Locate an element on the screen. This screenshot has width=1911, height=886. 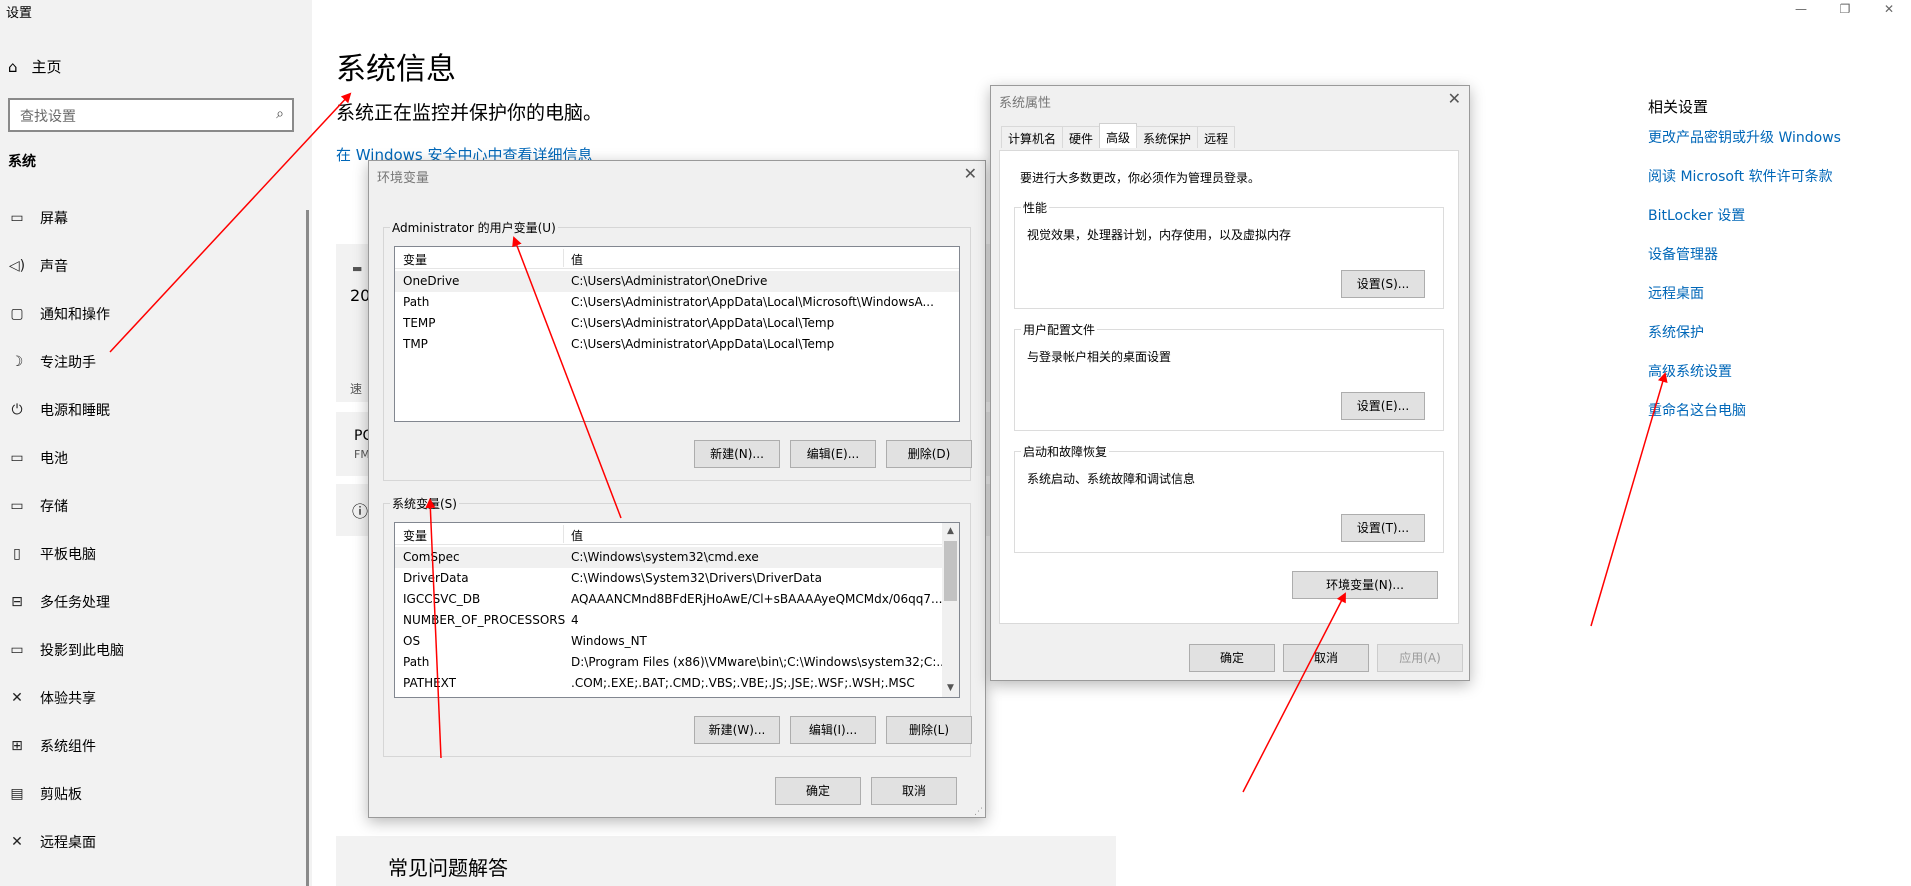
nav-item-battery: ▭ 电池 is located at coordinates (156, 458).